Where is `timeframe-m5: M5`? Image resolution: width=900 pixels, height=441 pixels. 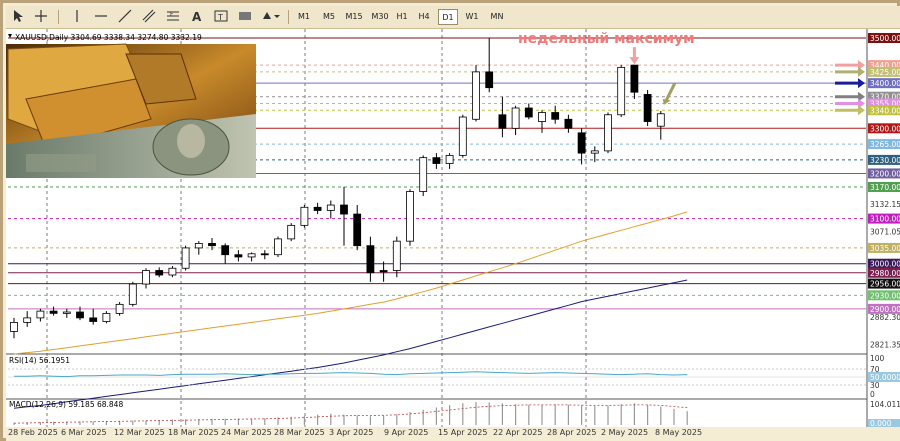
timeframe-m5: M5 is located at coordinates (329, 17).